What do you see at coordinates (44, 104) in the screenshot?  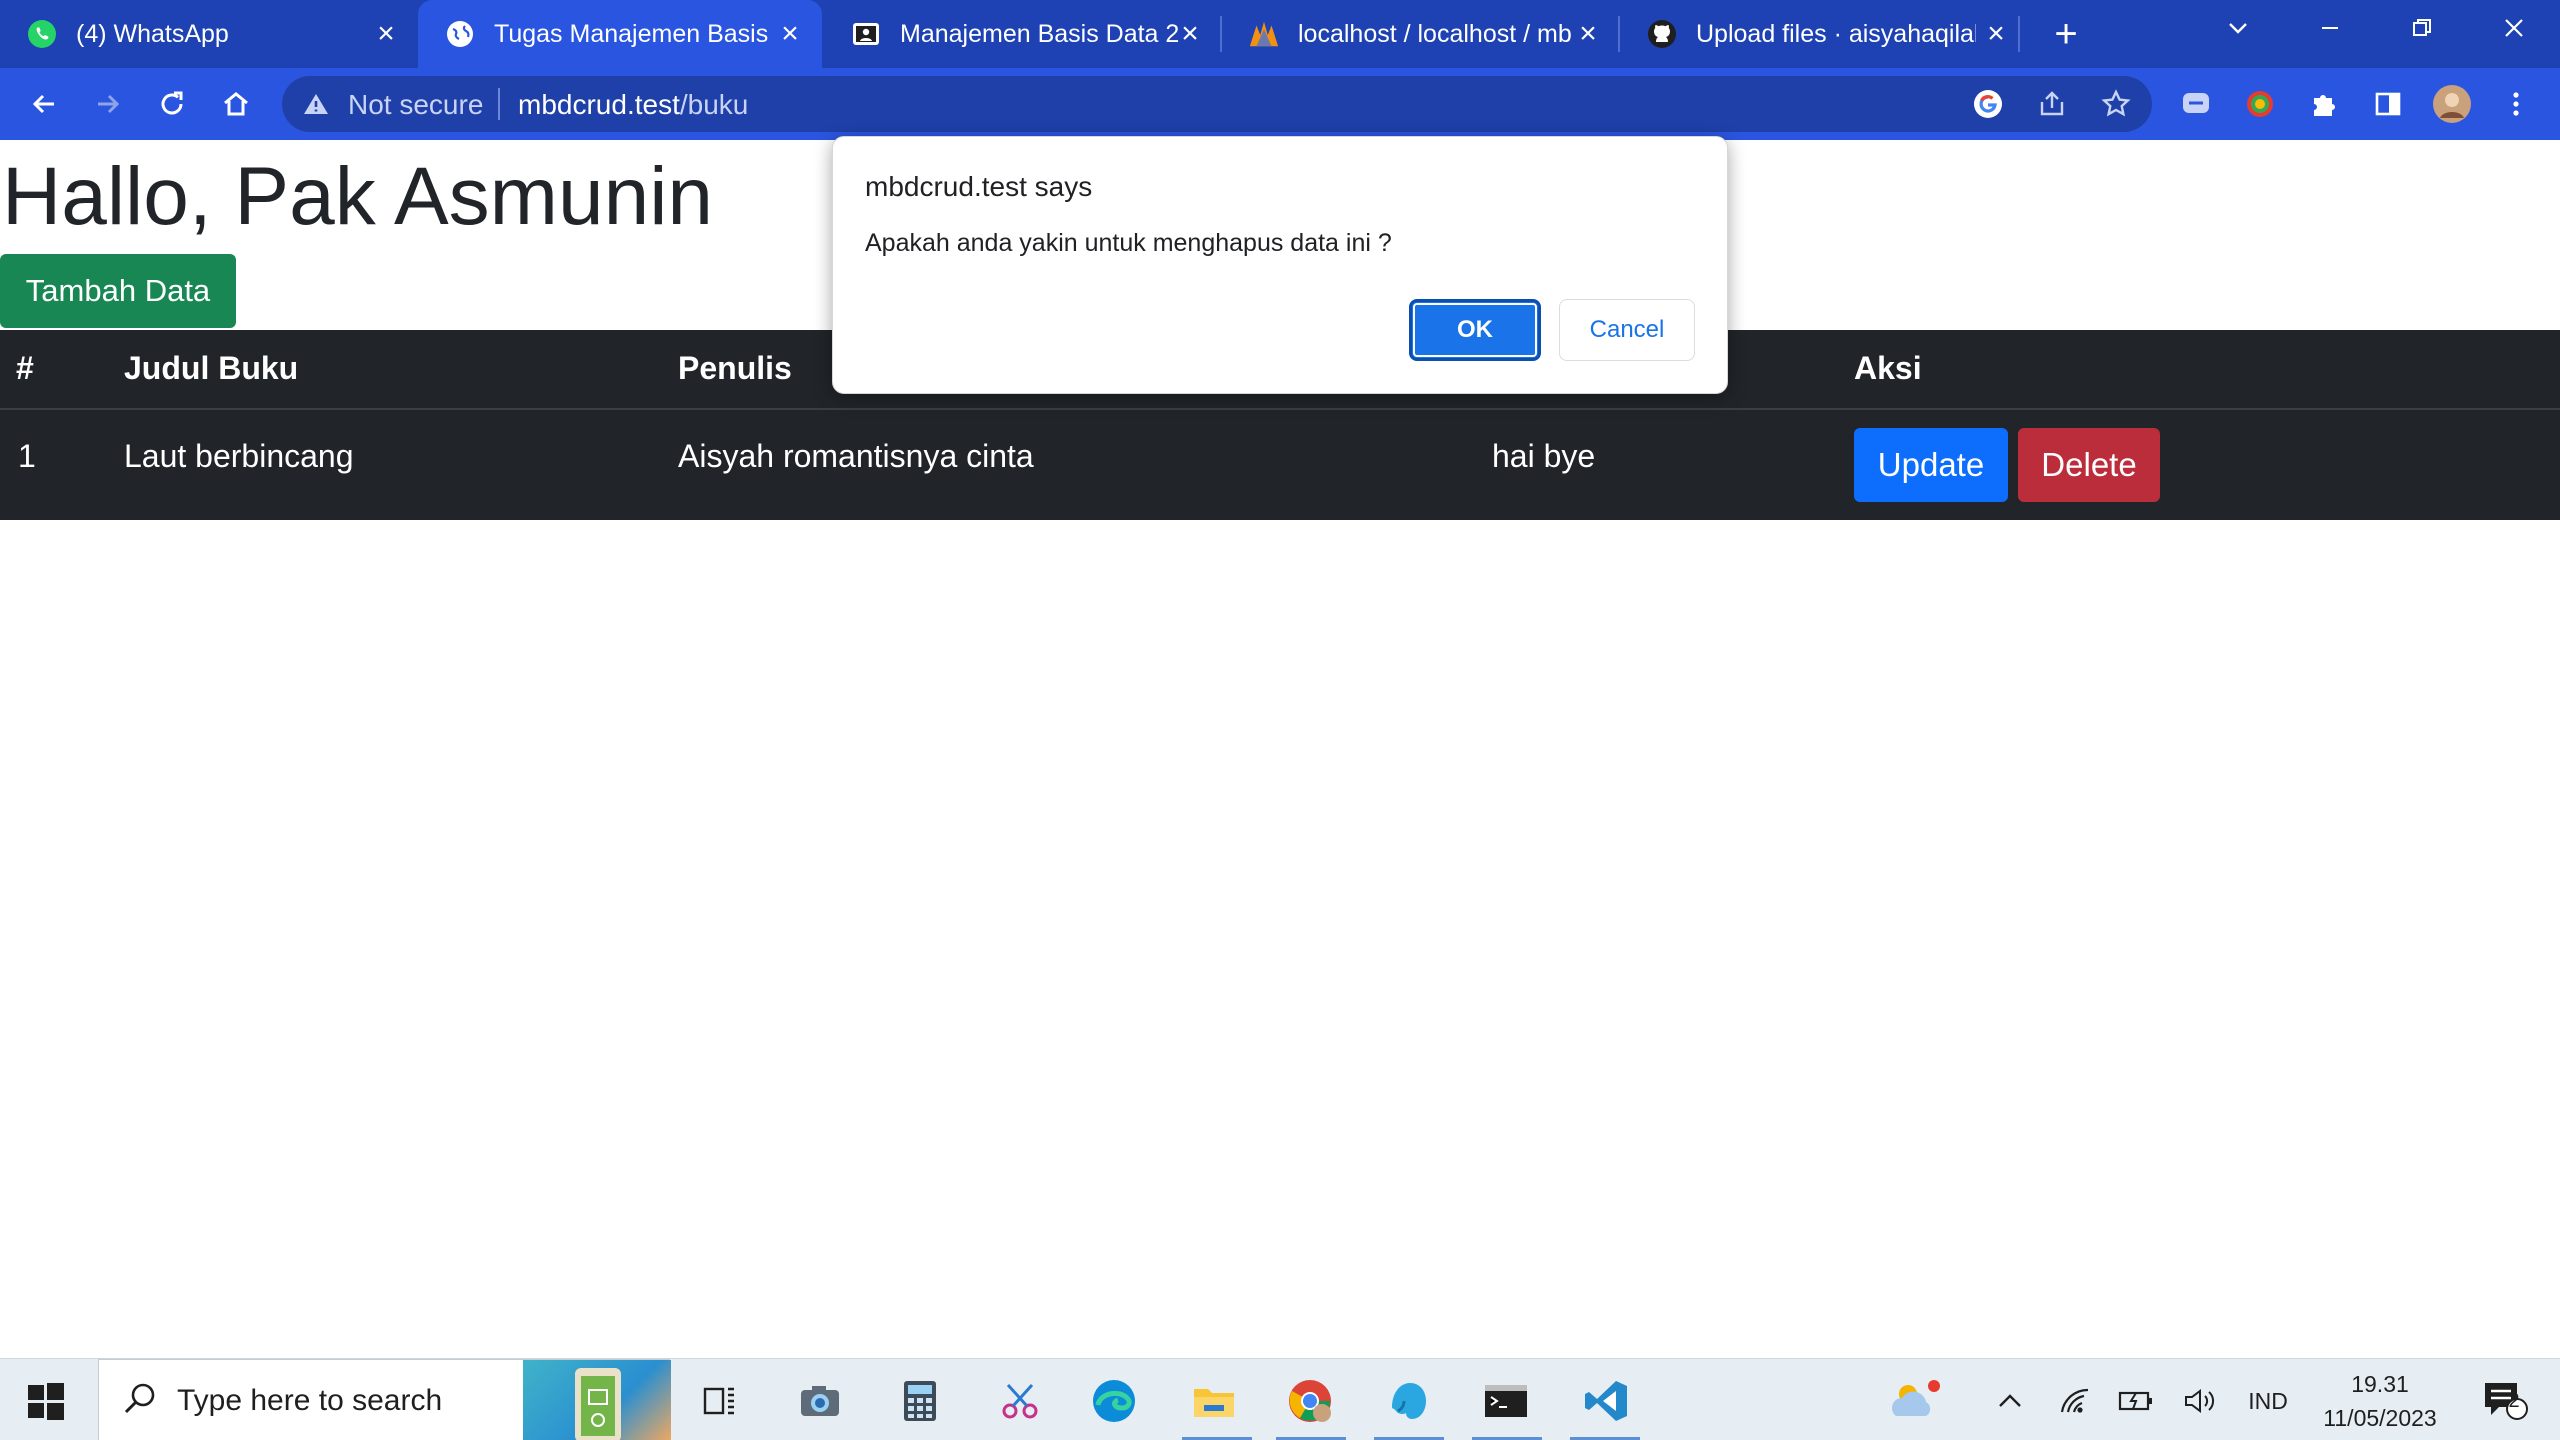 I see `back-icon` at bounding box center [44, 104].